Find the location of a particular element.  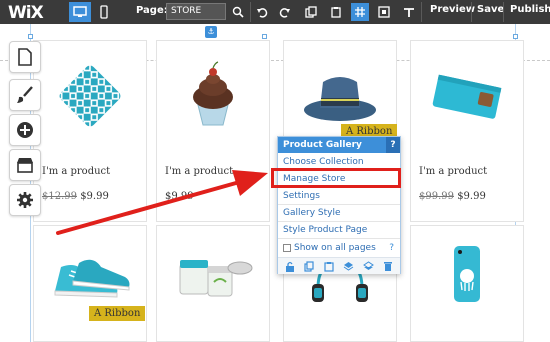

settings-link: Settings is located at coordinates (301, 196).